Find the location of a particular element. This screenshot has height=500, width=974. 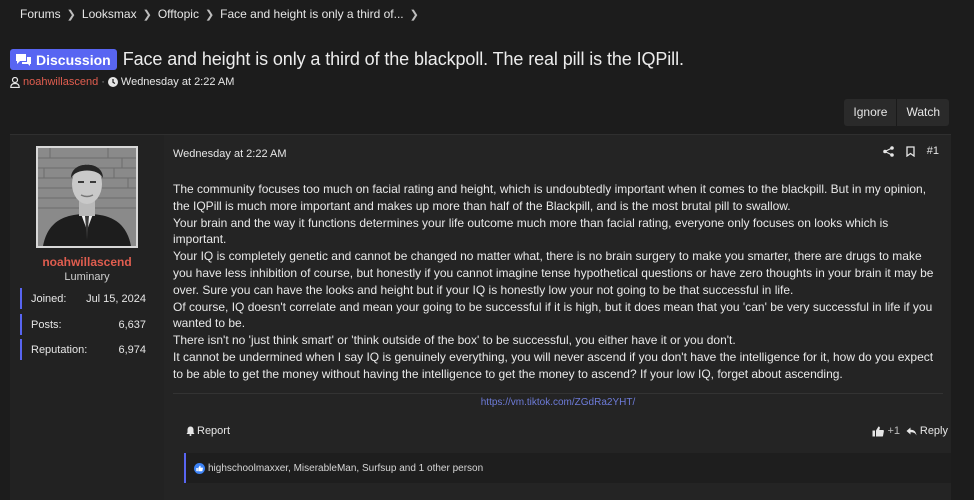

stat-reputation: Reputation: 6,974 is located at coordinates (85, 349).